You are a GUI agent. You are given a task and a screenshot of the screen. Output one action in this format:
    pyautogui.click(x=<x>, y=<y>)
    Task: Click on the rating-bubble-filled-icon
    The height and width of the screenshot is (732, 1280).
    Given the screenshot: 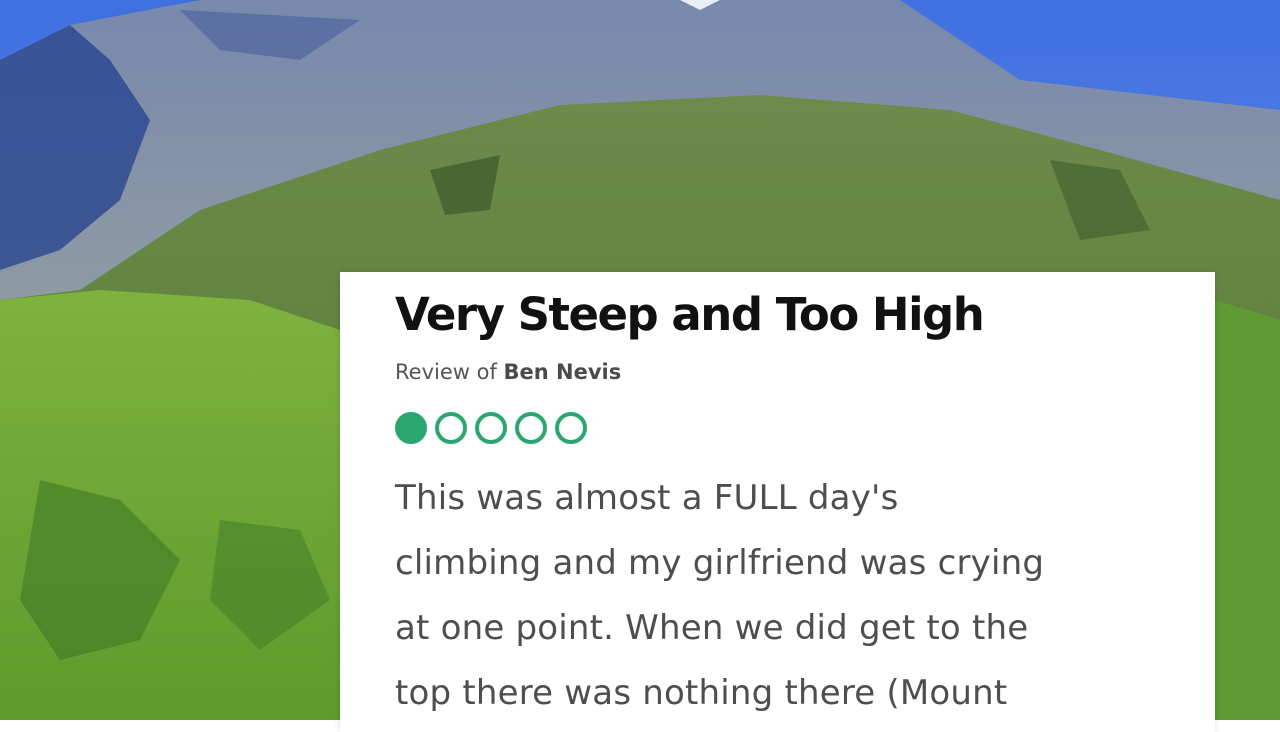 What is the action you would take?
    pyautogui.click(x=411, y=428)
    